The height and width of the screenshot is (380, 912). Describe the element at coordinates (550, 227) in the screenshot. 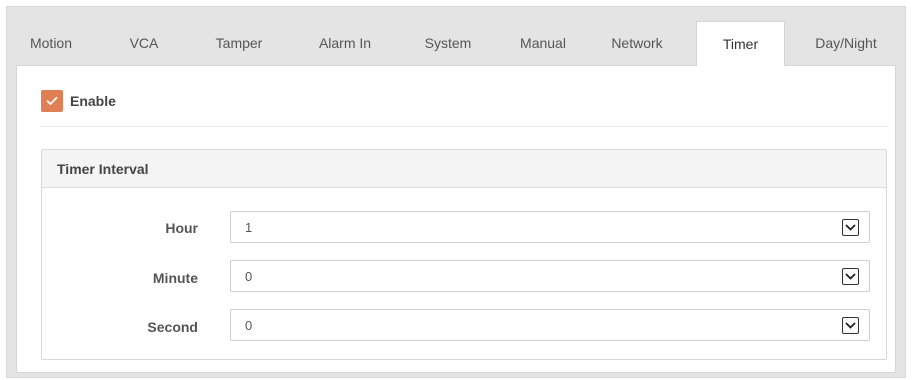

I see `hour-select: 1` at that location.